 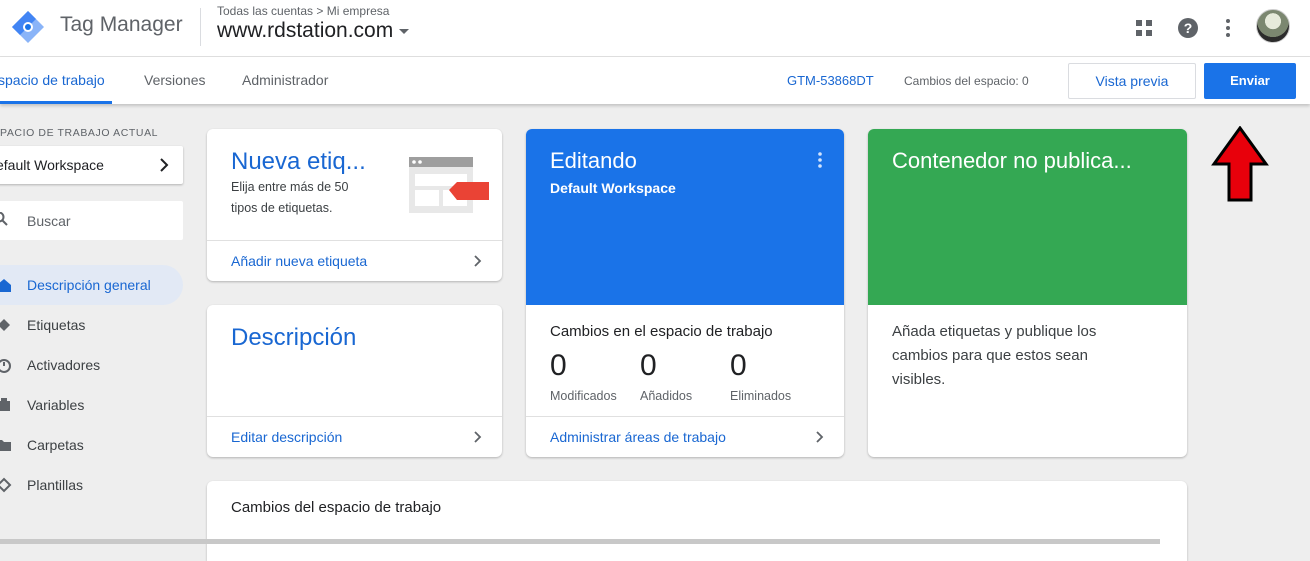 I want to click on sidebar-item-label: Carpetas, so click(x=55, y=445).